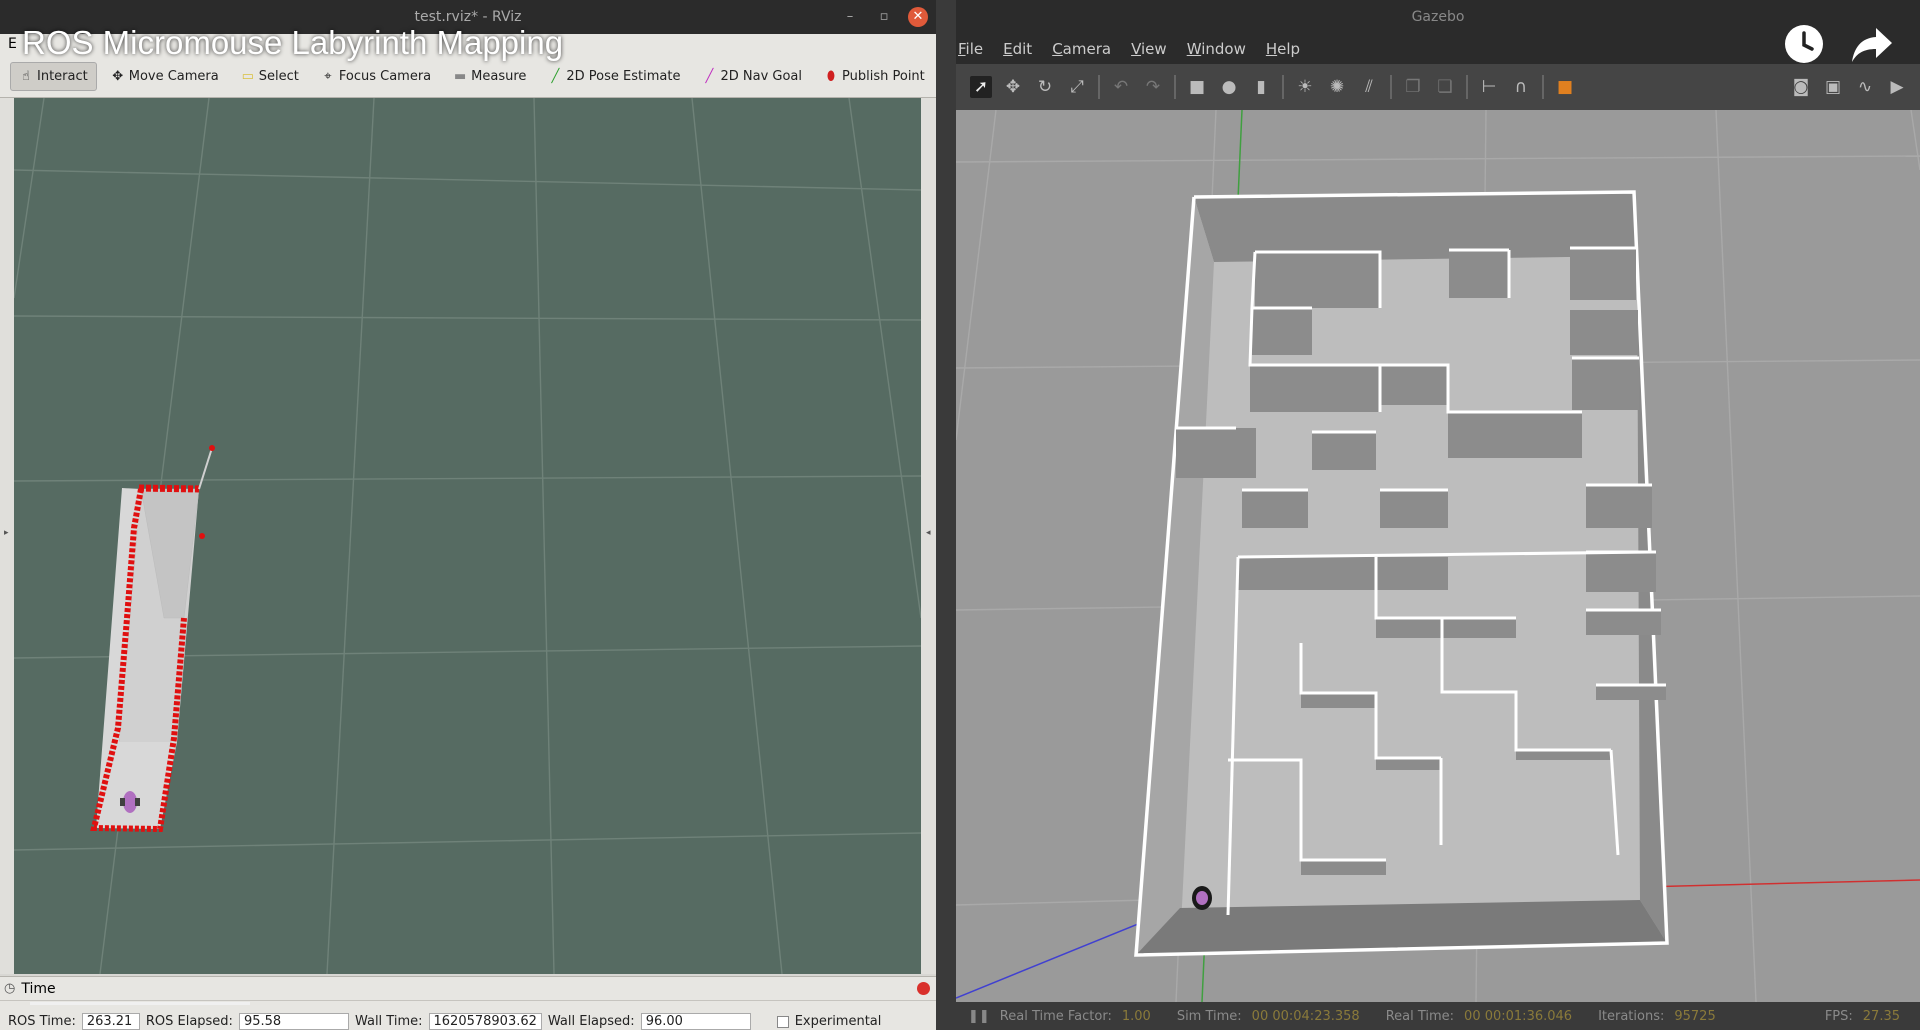  Describe the element at coordinates (1401, 927) in the screenshot. I see `outer-wall-south` at that location.